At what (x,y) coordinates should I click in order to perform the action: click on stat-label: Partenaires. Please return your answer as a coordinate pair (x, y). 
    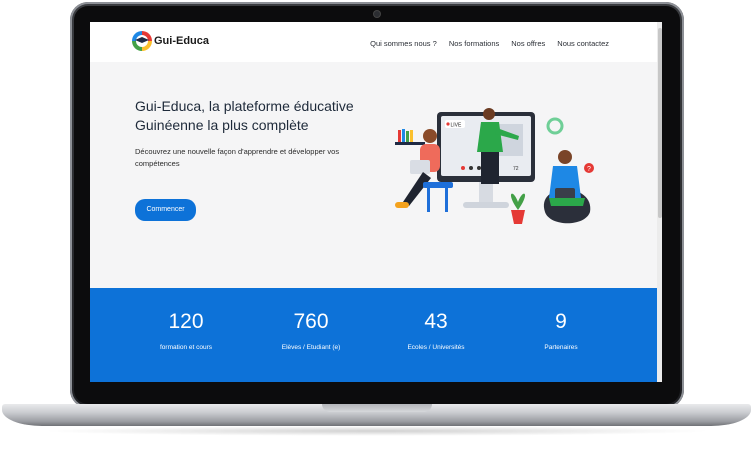
    Looking at the image, I should click on (561, 347).